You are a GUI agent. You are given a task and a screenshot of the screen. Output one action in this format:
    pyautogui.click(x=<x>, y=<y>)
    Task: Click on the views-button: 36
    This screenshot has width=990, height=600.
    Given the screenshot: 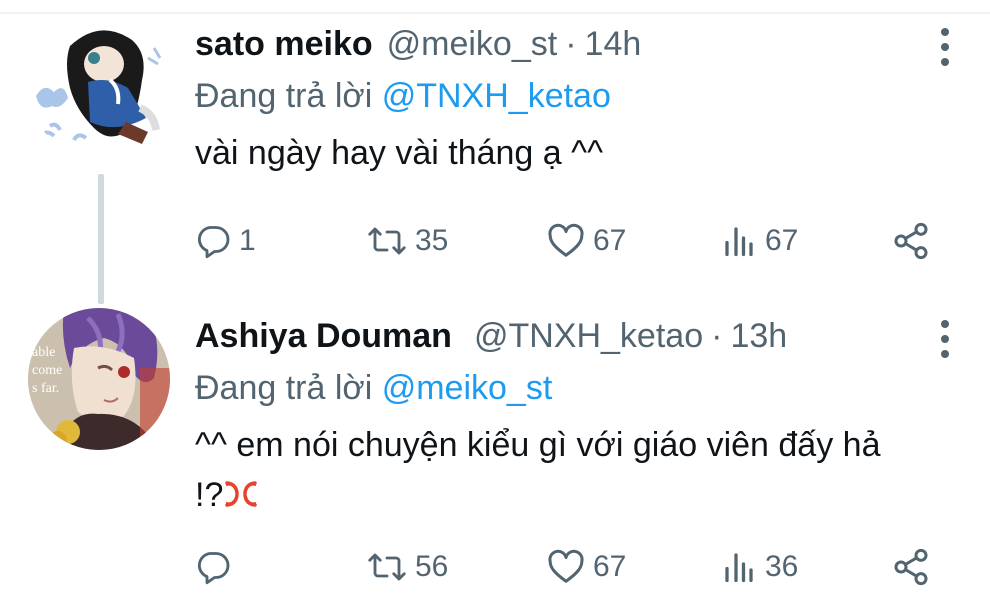 What is the action you would take?
    pyautogui.click(x=759, y=567)
    